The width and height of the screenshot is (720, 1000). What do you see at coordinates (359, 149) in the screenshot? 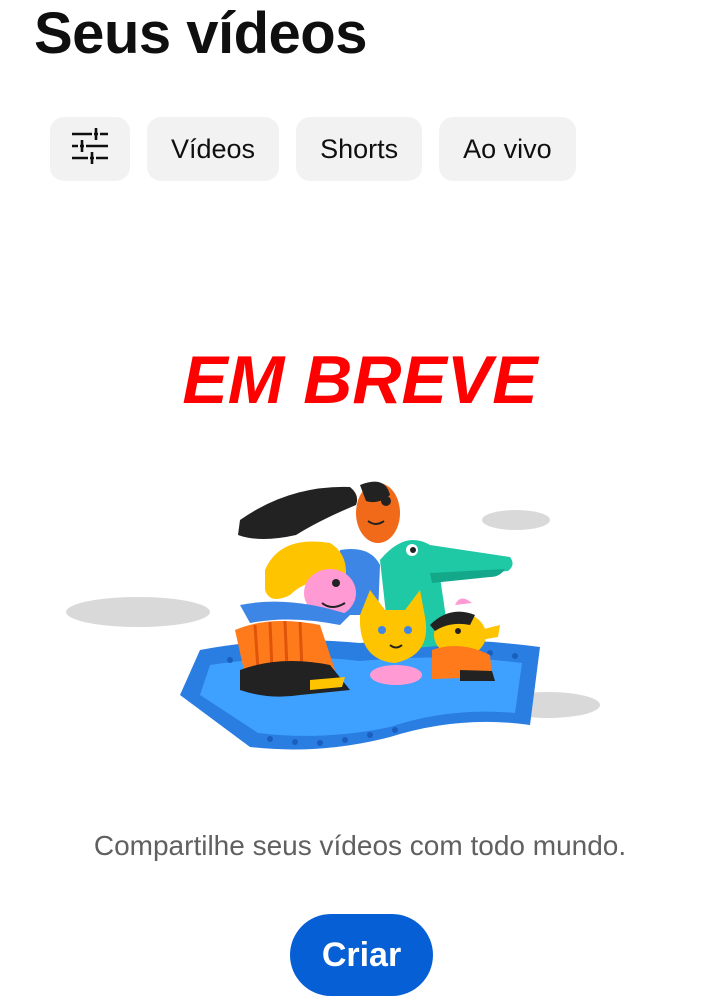
I see `chip-shorts: Shorts` at bounding box center [359, 149].